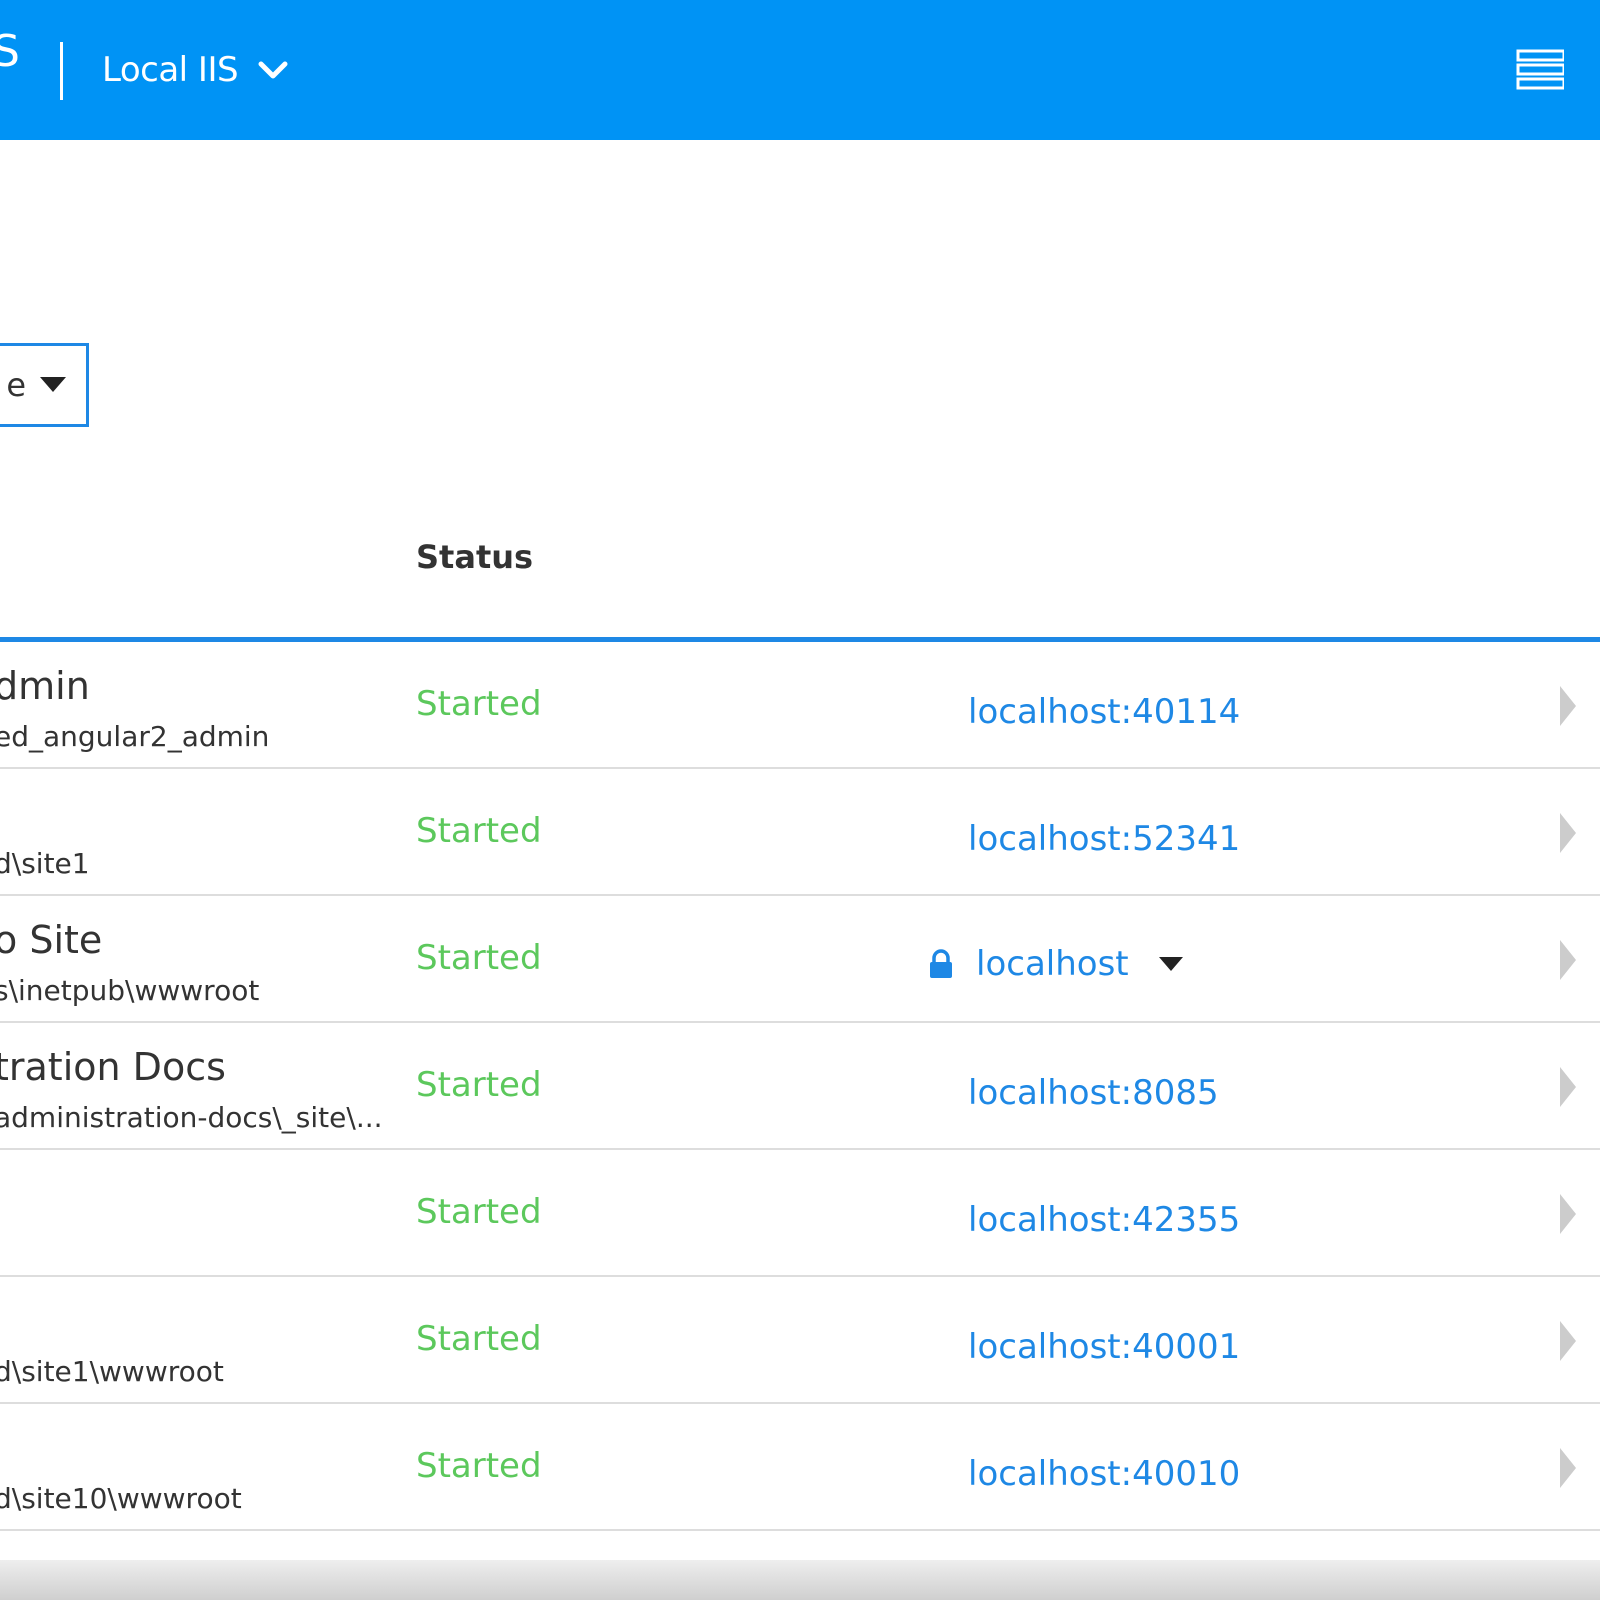  What do you see at coordinates (800, 70) in the screenshot?
I see `top-navigation-bar: S Local IIS` at bounding box center [800, 70].